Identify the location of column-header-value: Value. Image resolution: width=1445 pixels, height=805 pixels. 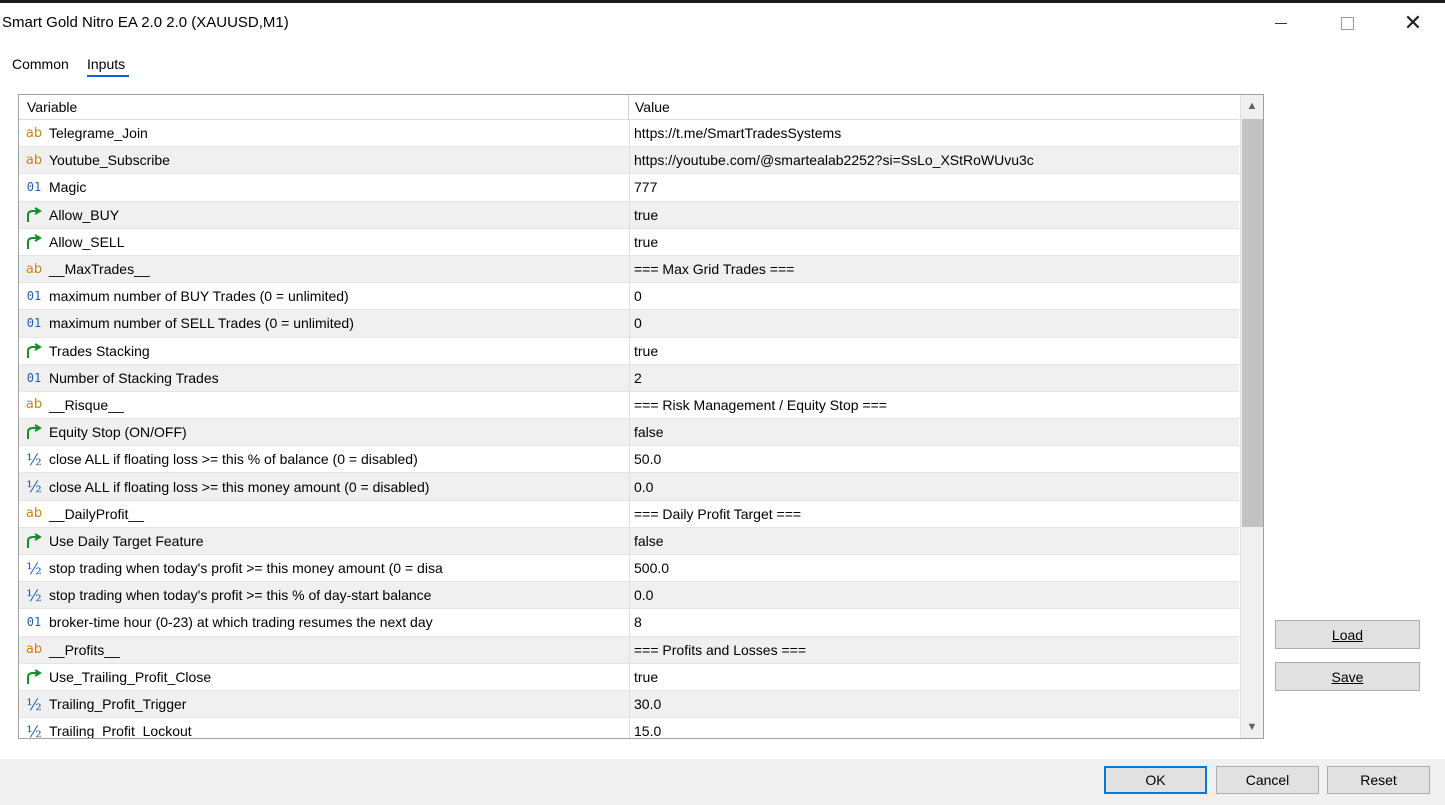
(652, 107).